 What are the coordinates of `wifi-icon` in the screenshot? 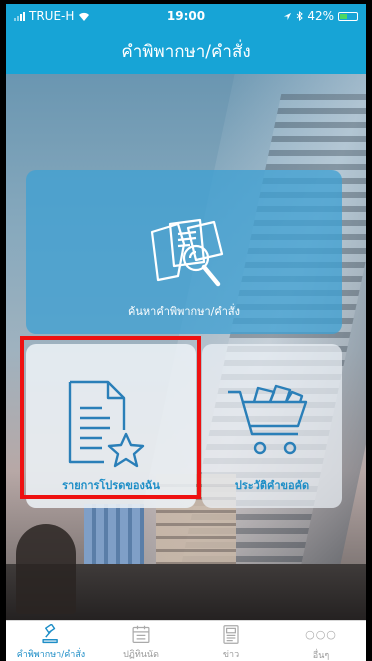 It's located at (84, 16).